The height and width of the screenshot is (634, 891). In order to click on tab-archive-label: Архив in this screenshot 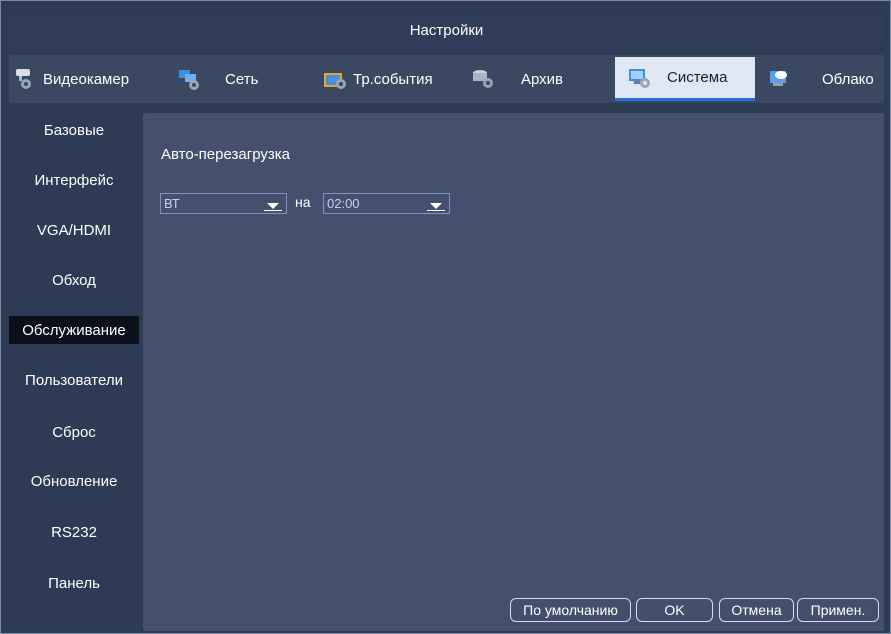, I will do `click(542, 79)`.